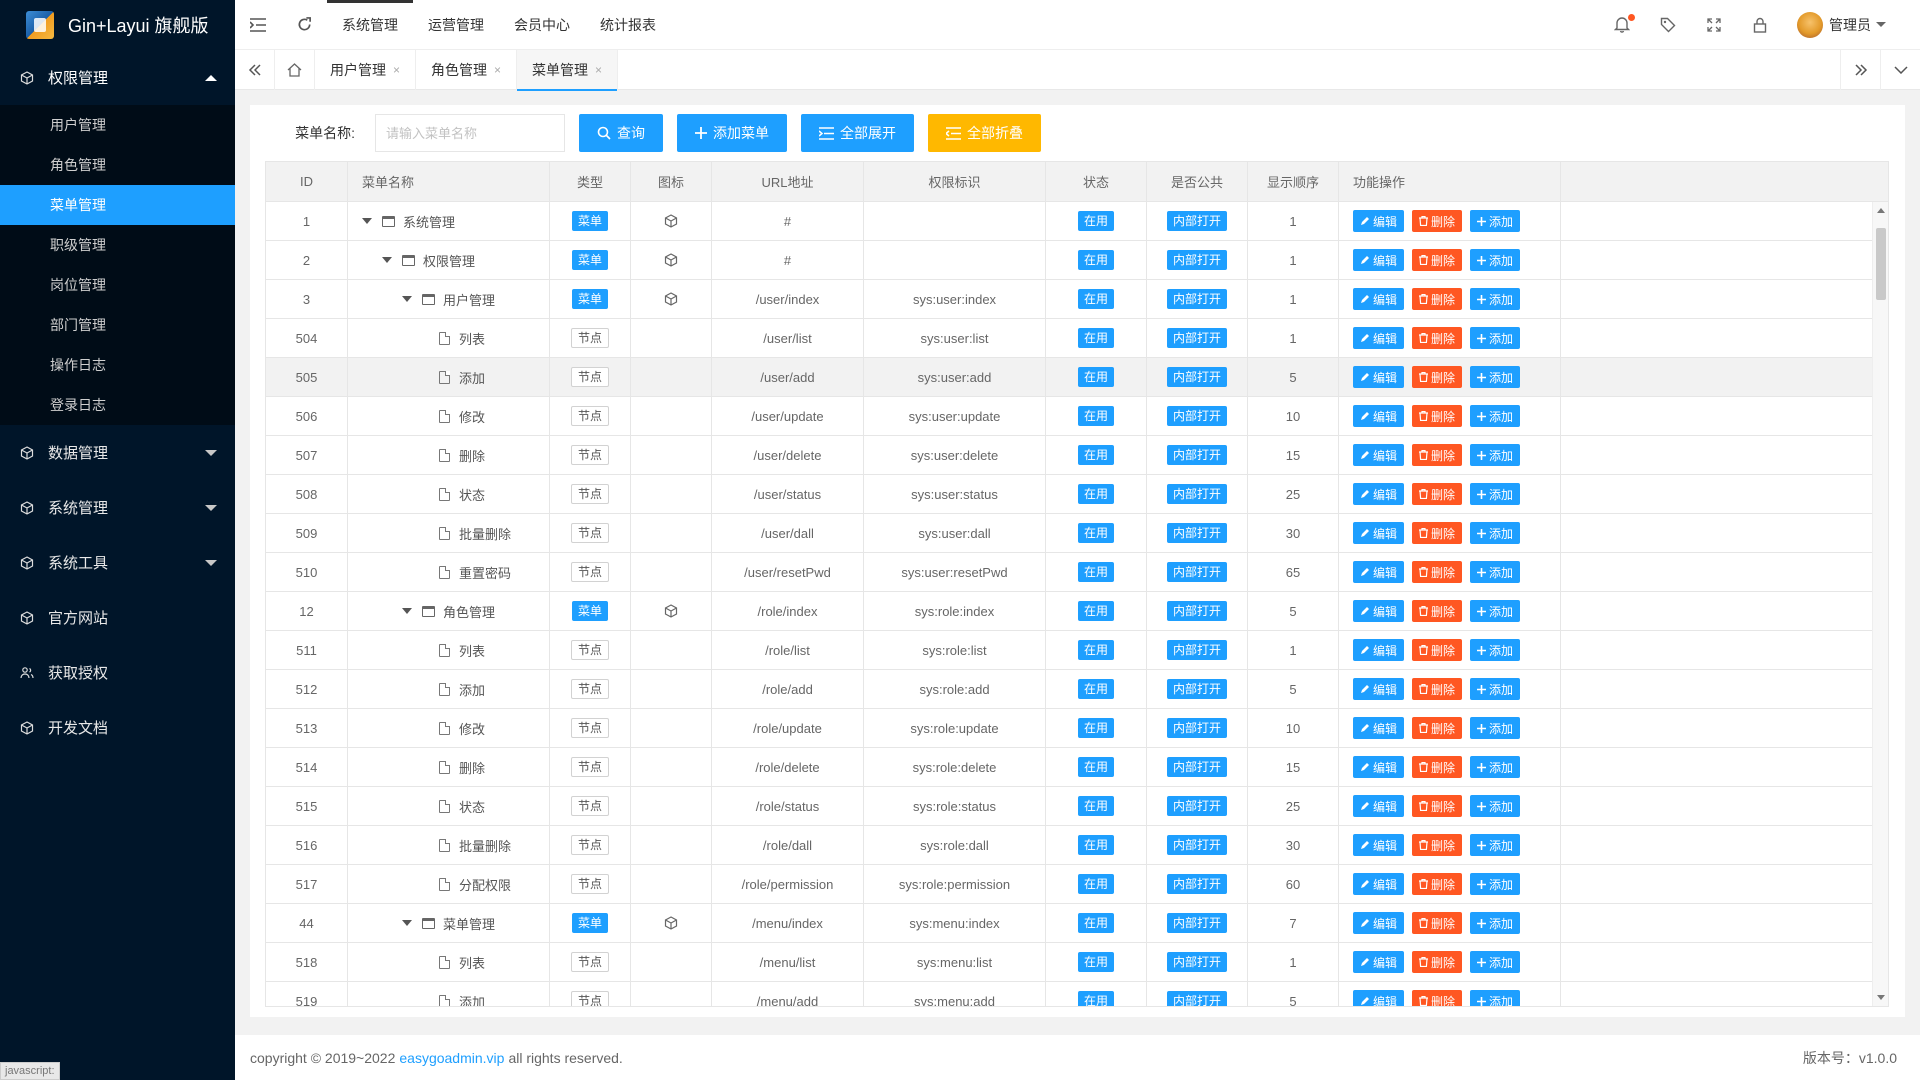  What do you see at coordinates (117, 727) in the screenshot?
I see `sidebar-group-head: 开发文档` at bounding box center [117, 727].